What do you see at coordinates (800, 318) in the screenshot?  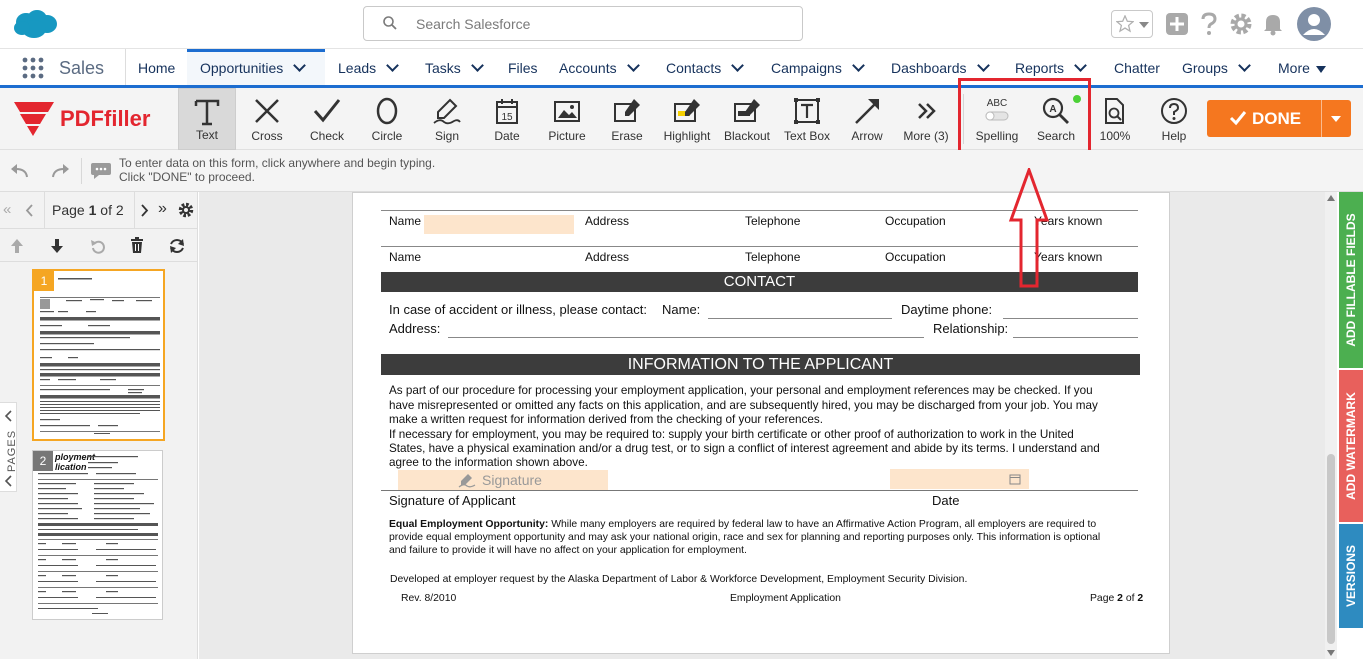 I see `contact-name-line` at bounding box center [800, 318].